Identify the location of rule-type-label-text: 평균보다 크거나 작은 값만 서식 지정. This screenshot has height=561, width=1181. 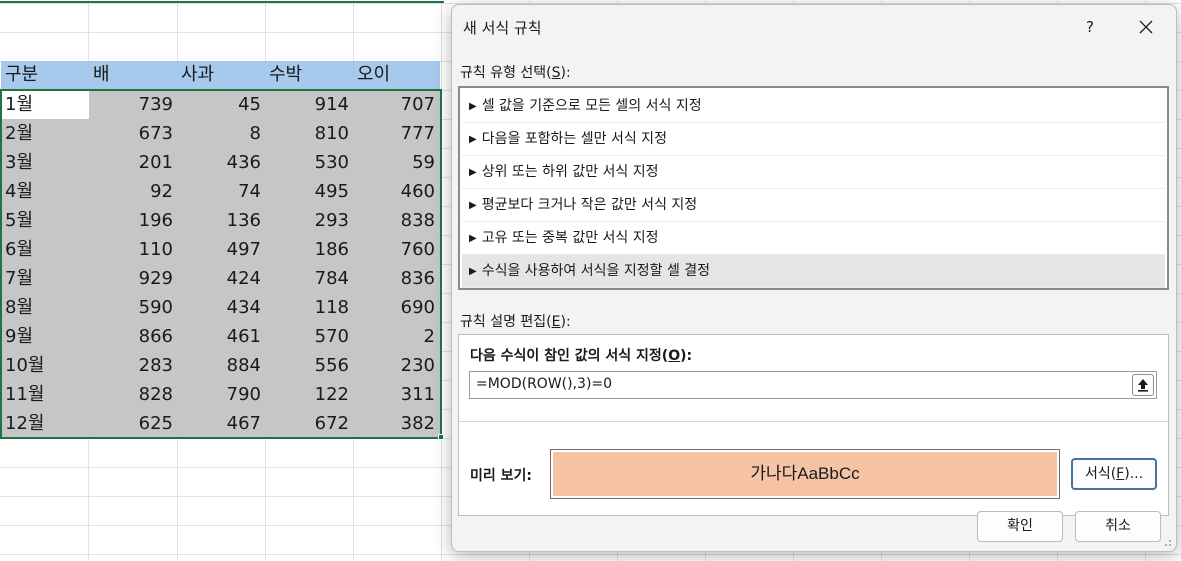
(589, 205).